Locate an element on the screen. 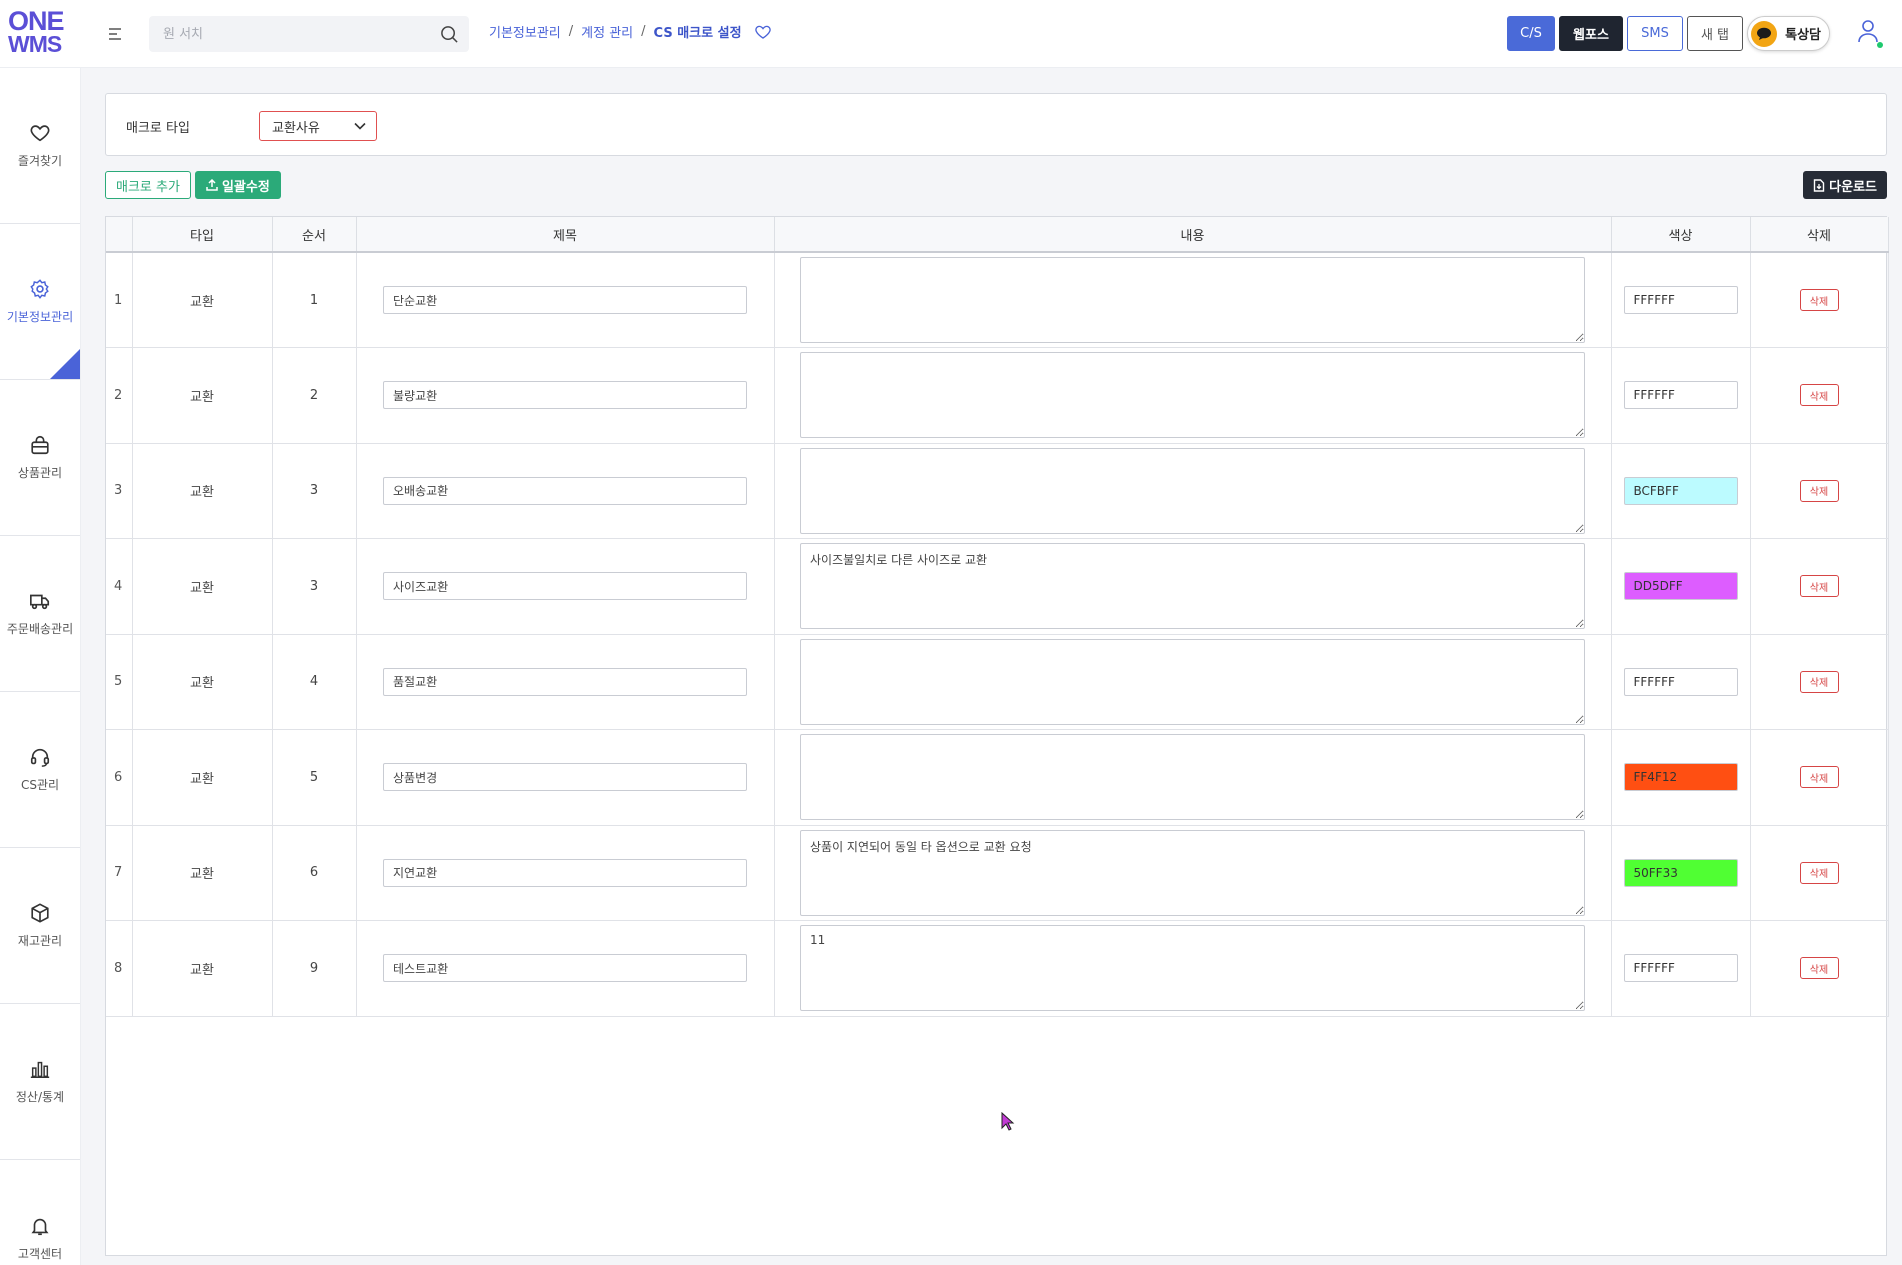  column-header-delete: 삭제 is located at coordinates (1819, 235).